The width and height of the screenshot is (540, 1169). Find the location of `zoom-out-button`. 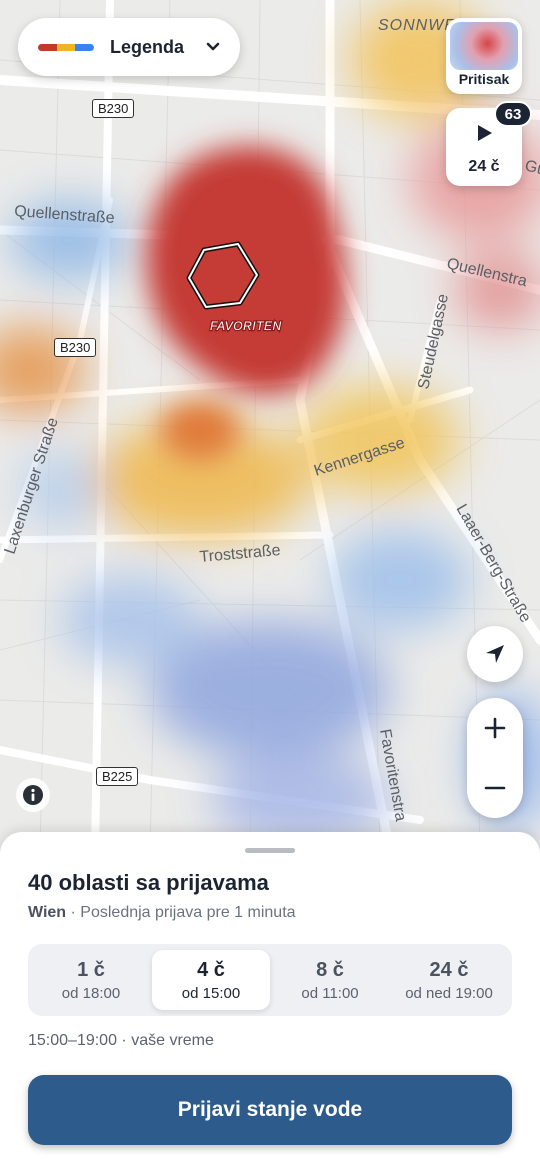

zoom-out-button is located at coordinates (495, 788).